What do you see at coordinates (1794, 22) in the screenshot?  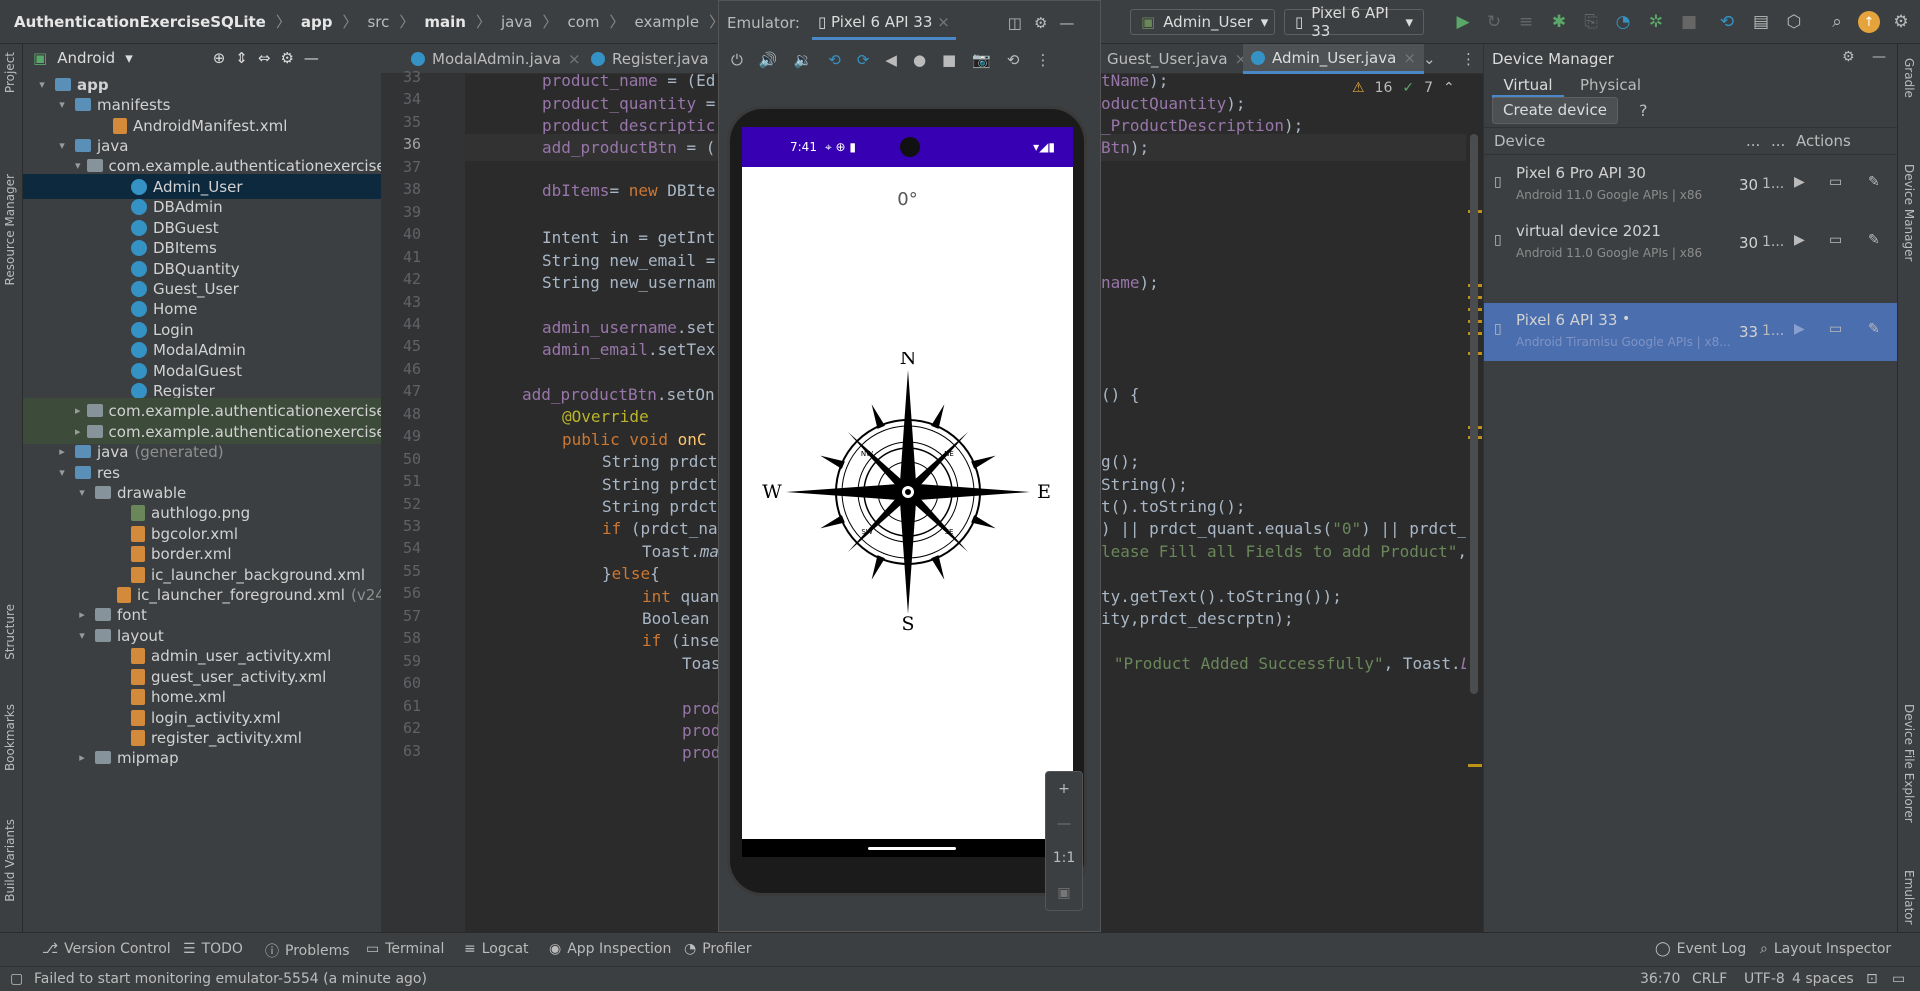 I see `sdk-manager-icon: ⬡` at bounding box center [1794, 22].